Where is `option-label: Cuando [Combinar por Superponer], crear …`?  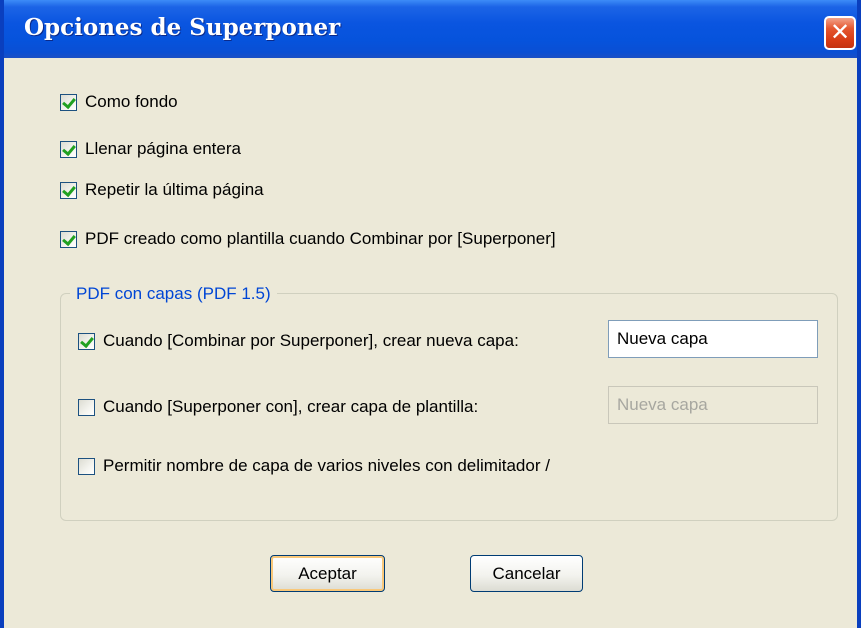 option-label: Cuando [Combinar por Superponer], crear … is located at coordinates (311, 340).